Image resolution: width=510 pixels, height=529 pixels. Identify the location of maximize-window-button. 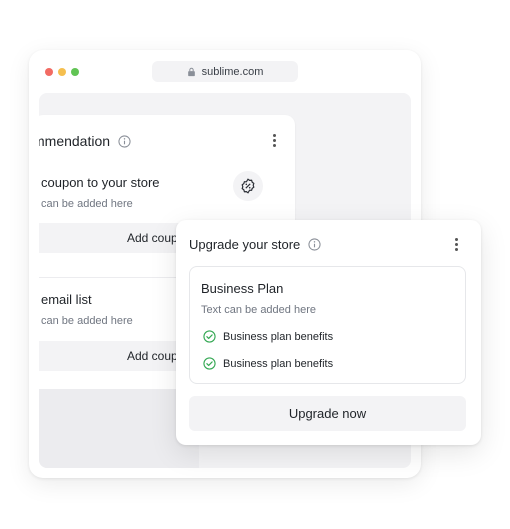
(75, 72).